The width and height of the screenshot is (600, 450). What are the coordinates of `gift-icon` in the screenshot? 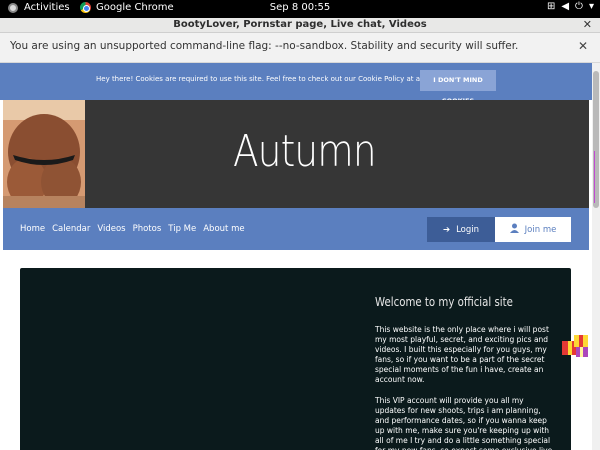 It's located at (577, 346).